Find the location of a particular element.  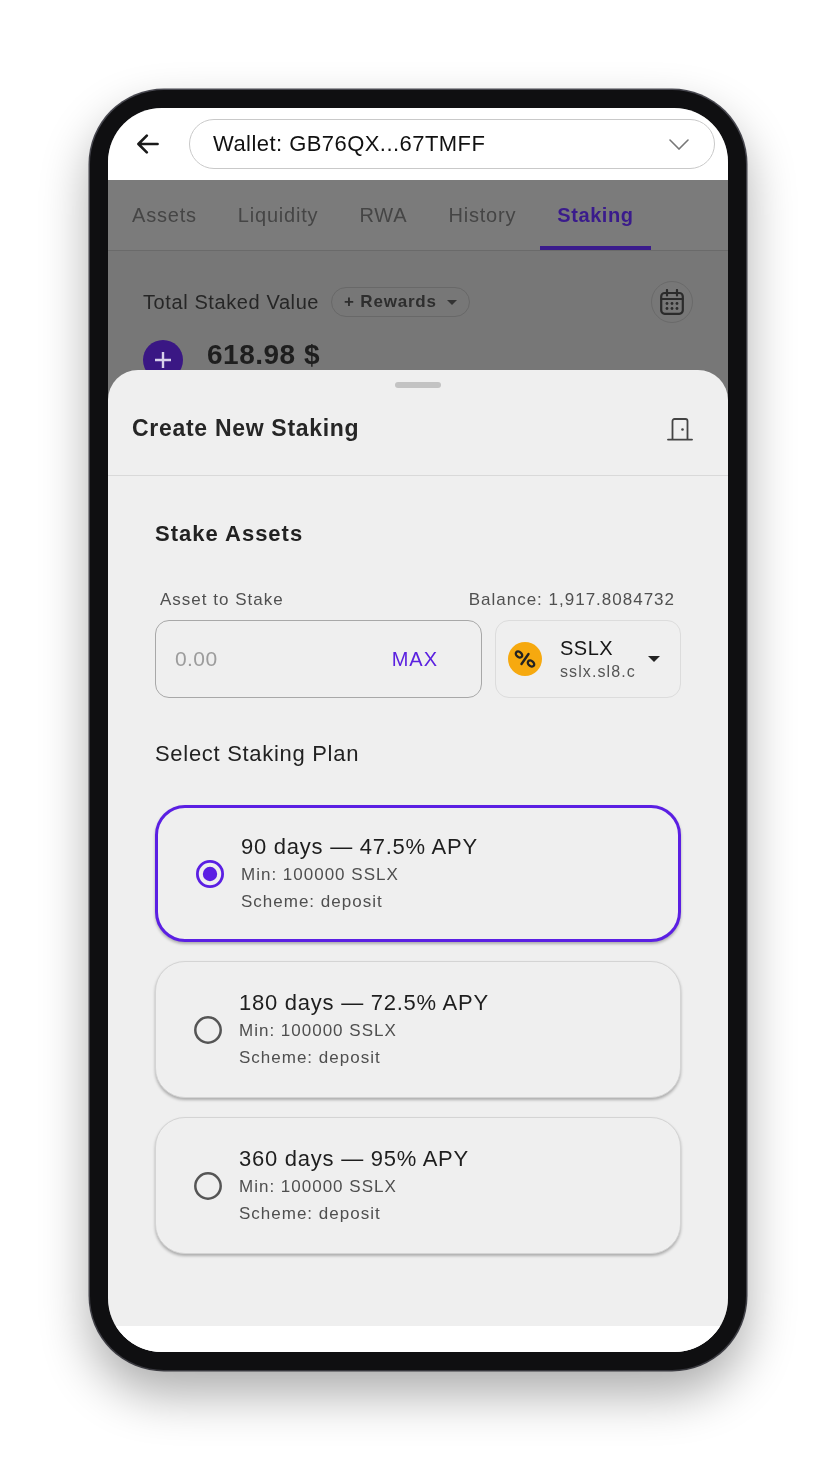

plan-card: 180 days — 72.5% APY Min: 100000 SSLX Scheme: deposit is located at coordinates (418, 1029).